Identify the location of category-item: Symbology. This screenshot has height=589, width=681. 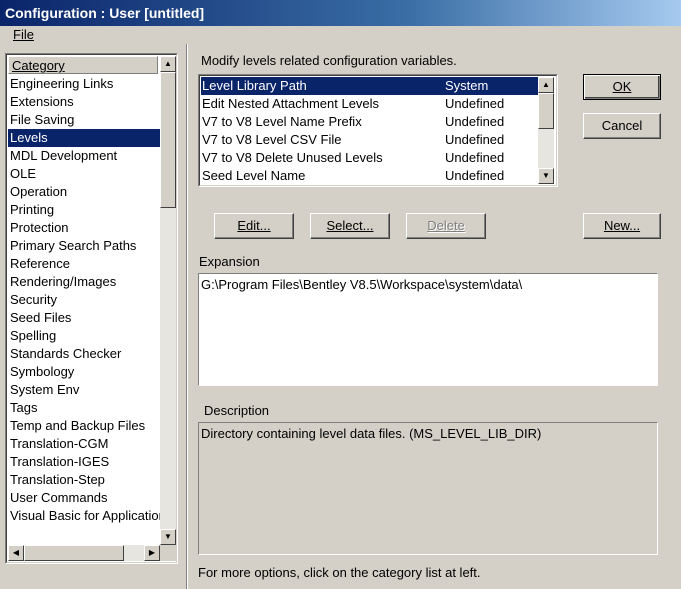
(84, 372).